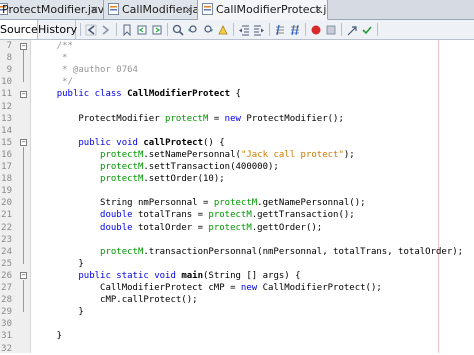 The height and width of the screenshot is (355, 474). Describe the element at coordinates (6, 227) in the screenshot. I see `line-number: 22` at that location.